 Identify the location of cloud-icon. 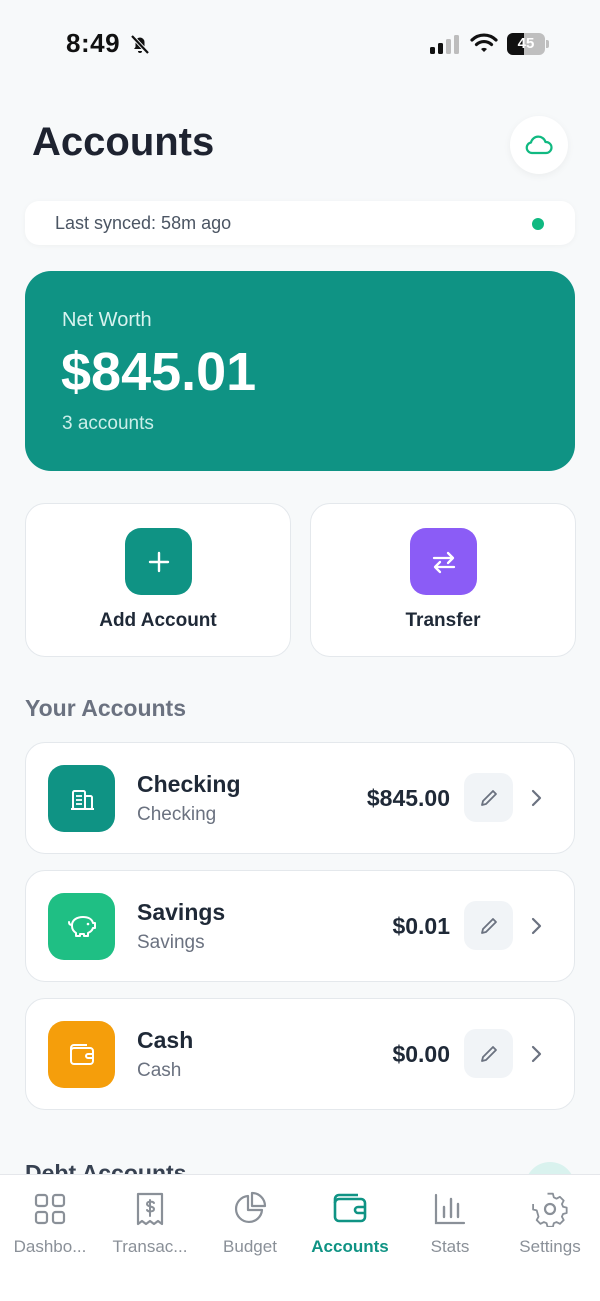
(539, 145).